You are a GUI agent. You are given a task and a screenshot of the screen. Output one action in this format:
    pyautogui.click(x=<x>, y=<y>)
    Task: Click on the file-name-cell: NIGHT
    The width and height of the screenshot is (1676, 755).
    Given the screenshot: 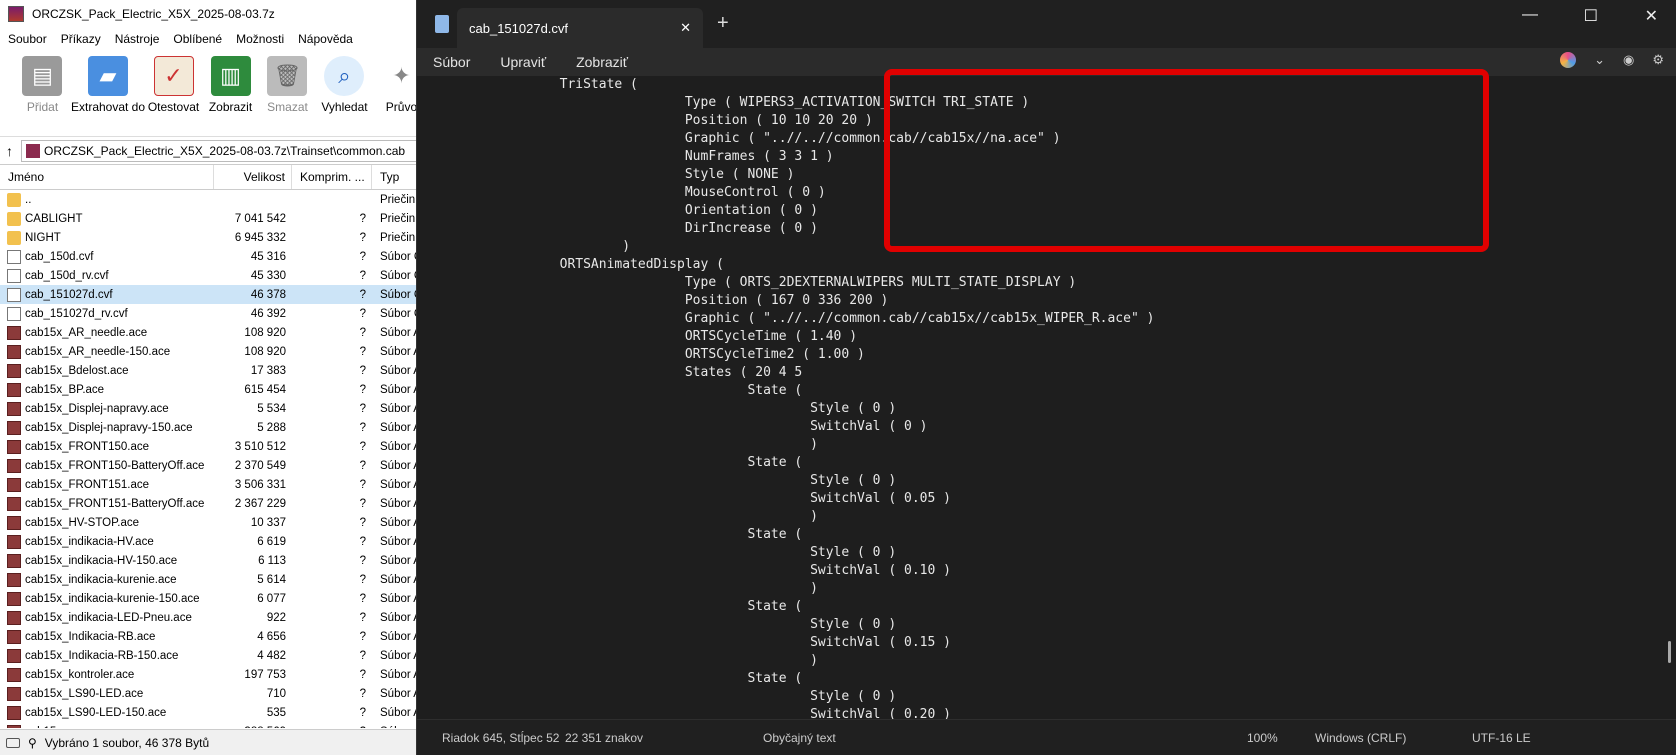 What is the action you would take?
    pyautogui.click(x=107, y=237)
    